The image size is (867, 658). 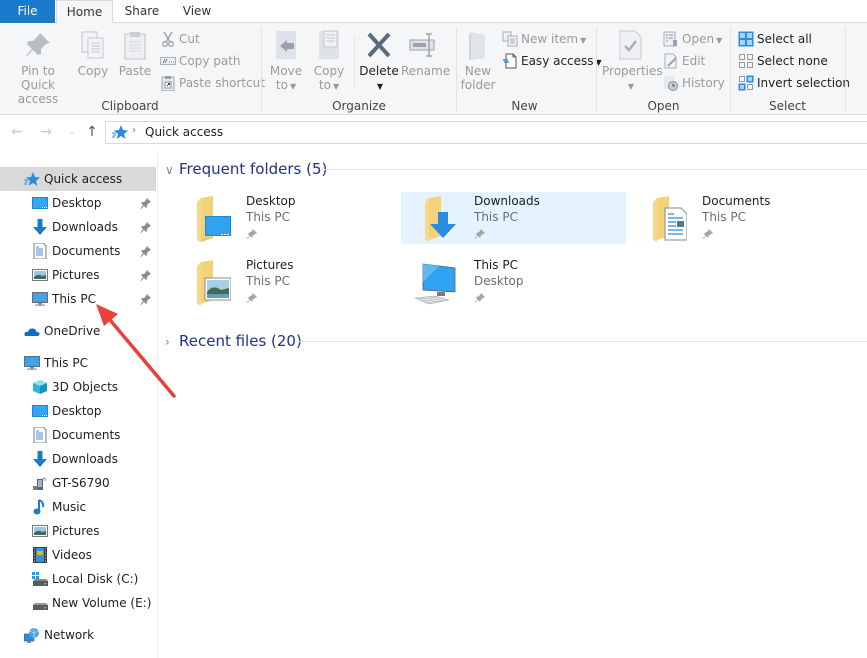 I want to click on move-to-label-line2: to, so click(x=281, y=85).